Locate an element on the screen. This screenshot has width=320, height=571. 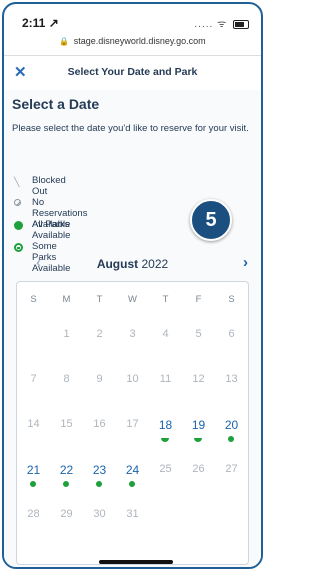
calendar-day-available: 18 is located at coordinates (165, 431).